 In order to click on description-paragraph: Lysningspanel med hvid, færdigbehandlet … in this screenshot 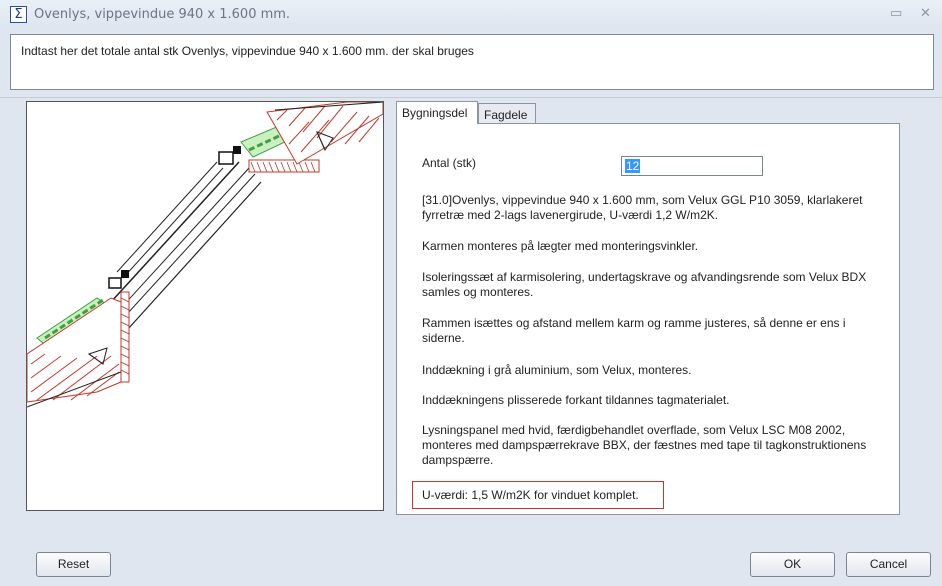, I will do `click(644, 445)`.